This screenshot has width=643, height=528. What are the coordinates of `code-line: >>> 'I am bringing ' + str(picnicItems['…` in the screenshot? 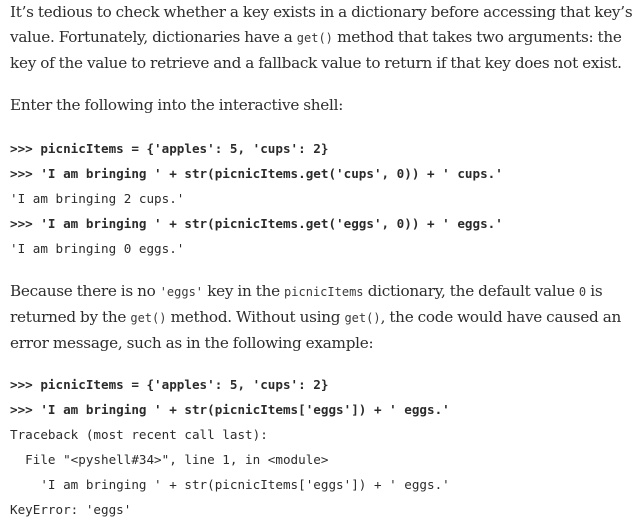 It's located at (230, 409).